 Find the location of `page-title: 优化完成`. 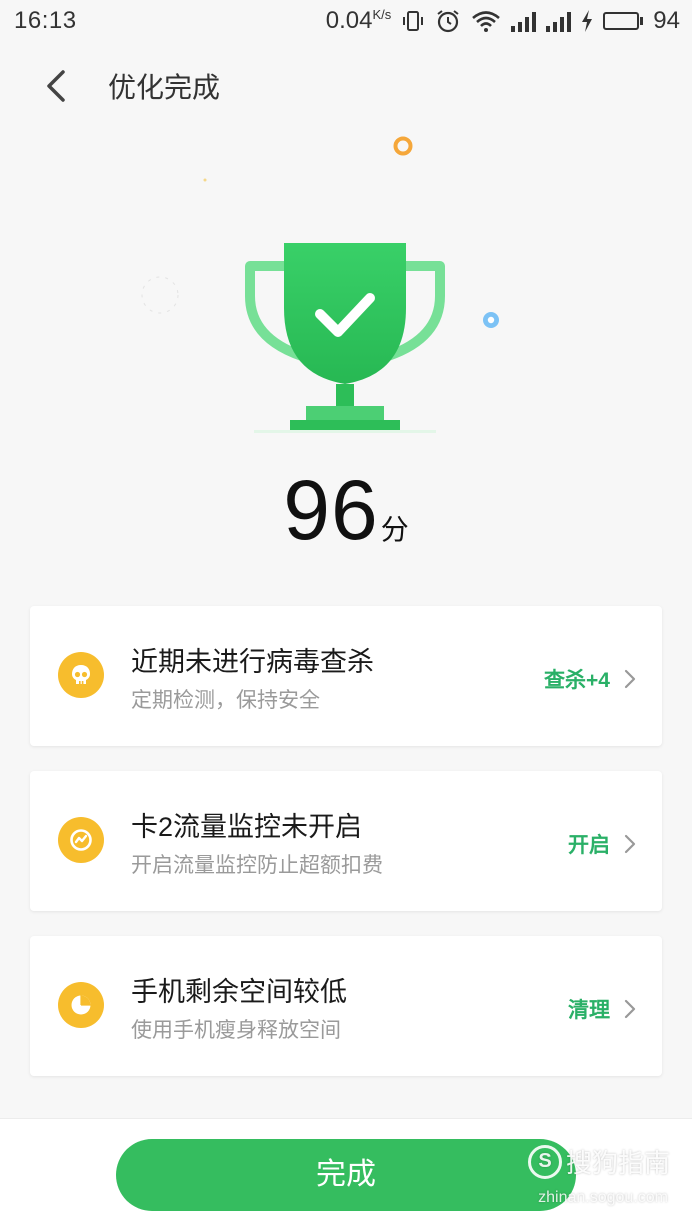

page-title: 优化完成 is located at coordinates (164, 87).